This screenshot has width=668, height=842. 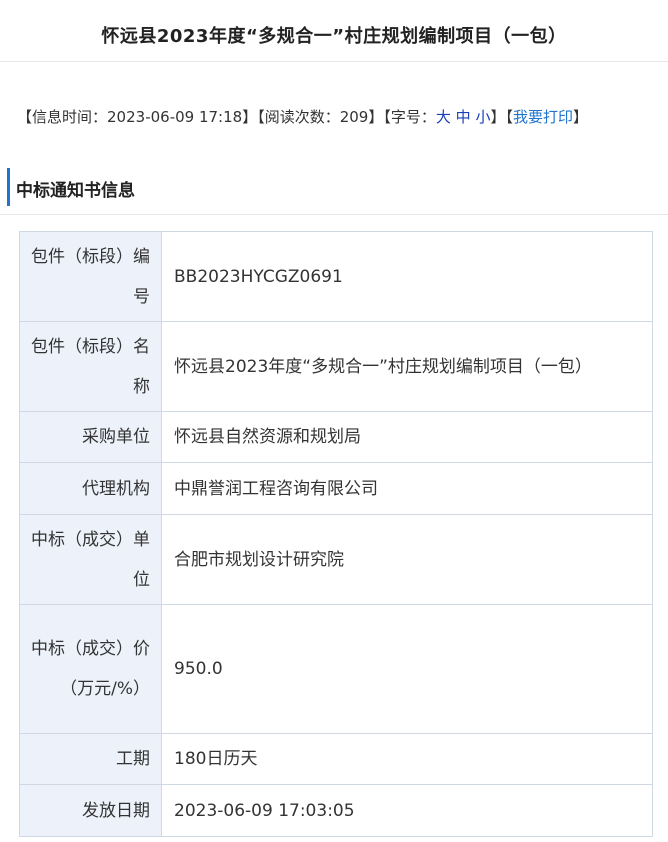 I want to click on row-label: 中标（成交）价（万元/%）, so click(x=90, y=669).